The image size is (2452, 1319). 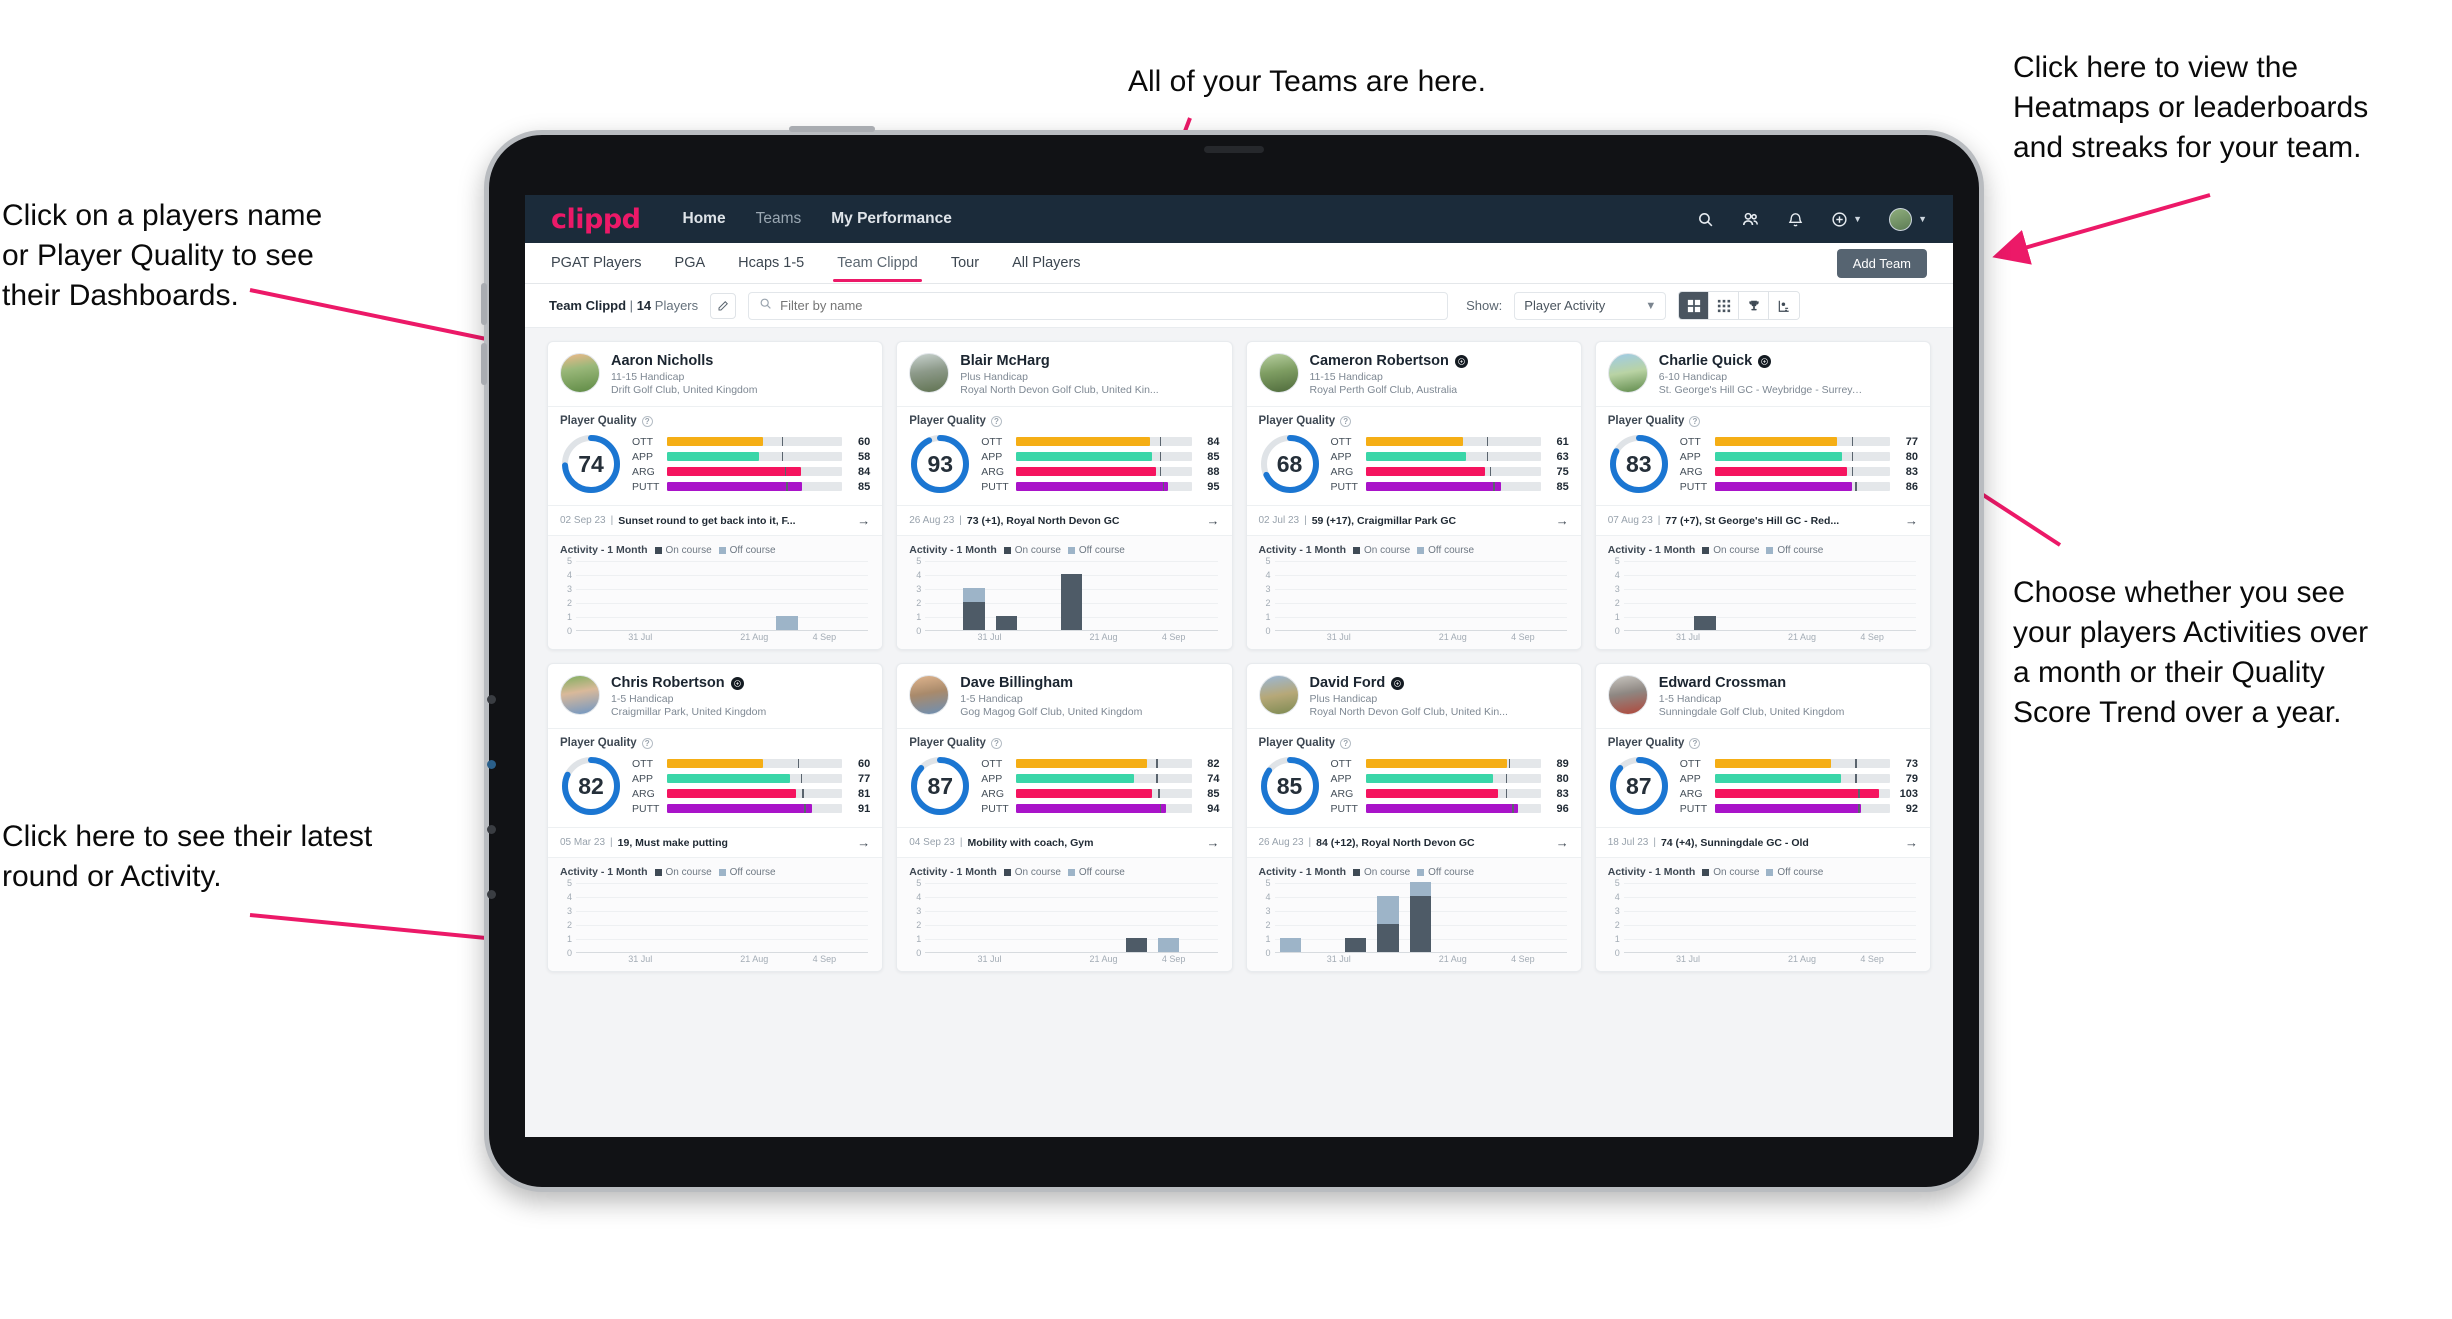 I want to click on search-field-wrapper, so click(x=1098, y=305).